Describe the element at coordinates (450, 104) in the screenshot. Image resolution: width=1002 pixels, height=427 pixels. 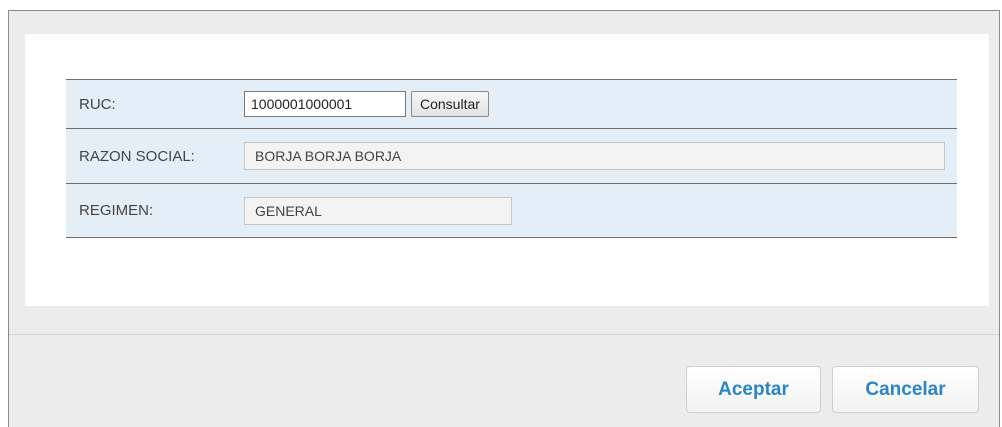
I see `consultar-button: Consultar` at that location.